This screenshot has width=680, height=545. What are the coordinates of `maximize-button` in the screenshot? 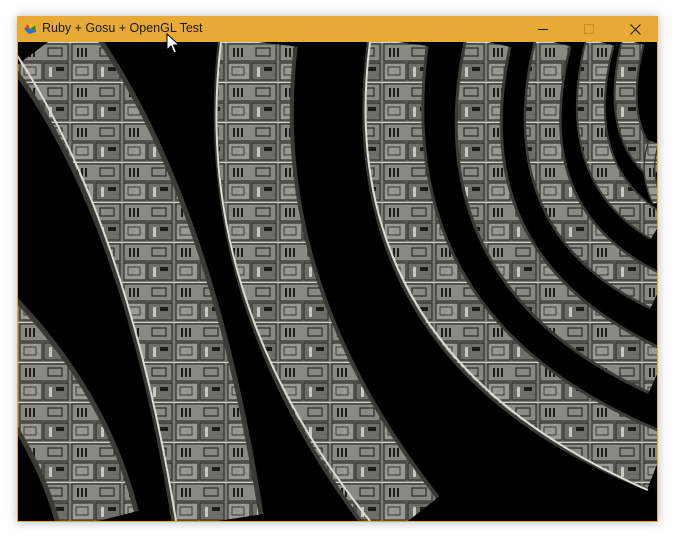 It's located at (589, 29).